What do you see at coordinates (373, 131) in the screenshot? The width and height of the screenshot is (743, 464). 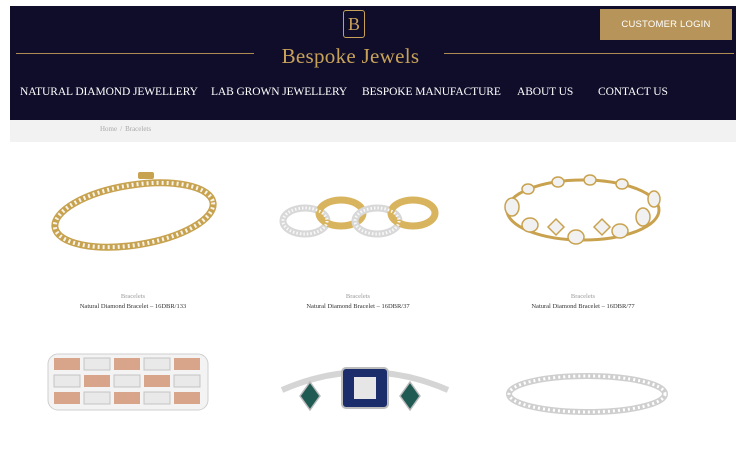 I see `breadcrumb-bar: Home / Bracelets` at bounding box center [373, 131].